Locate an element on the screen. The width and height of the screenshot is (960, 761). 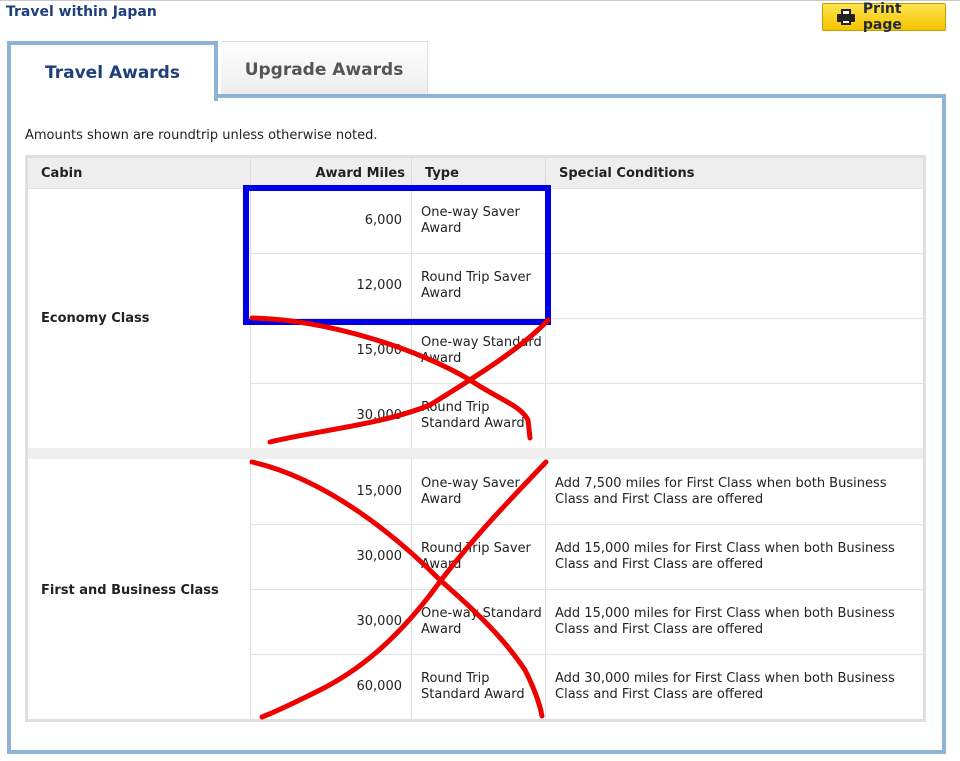
tab-upgrade-awards: Upgrade Awards is located at coordinates (324, 69).